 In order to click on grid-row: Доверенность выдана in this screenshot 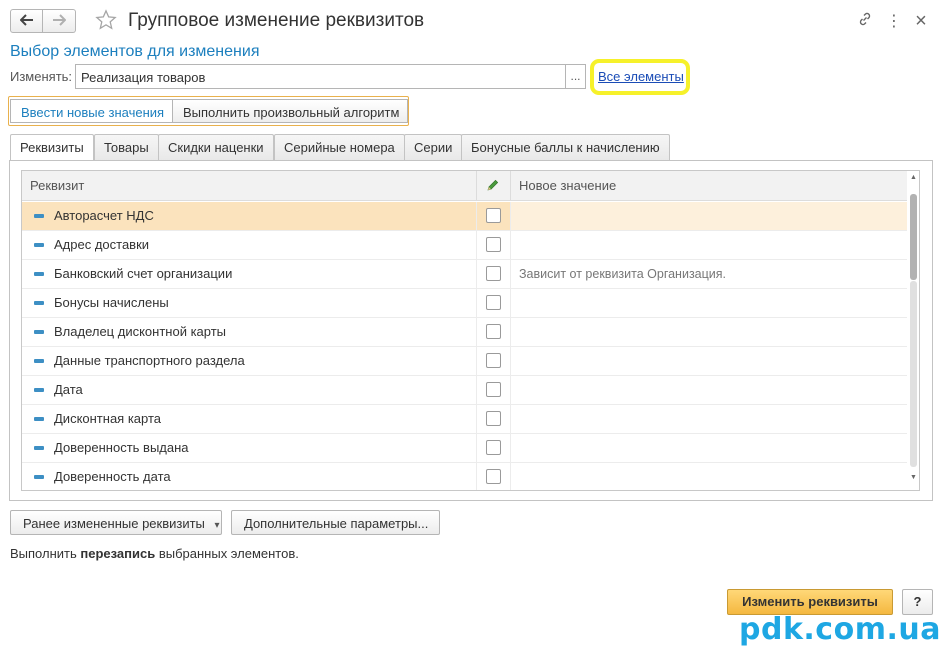, I will do `click(464, 448)`.